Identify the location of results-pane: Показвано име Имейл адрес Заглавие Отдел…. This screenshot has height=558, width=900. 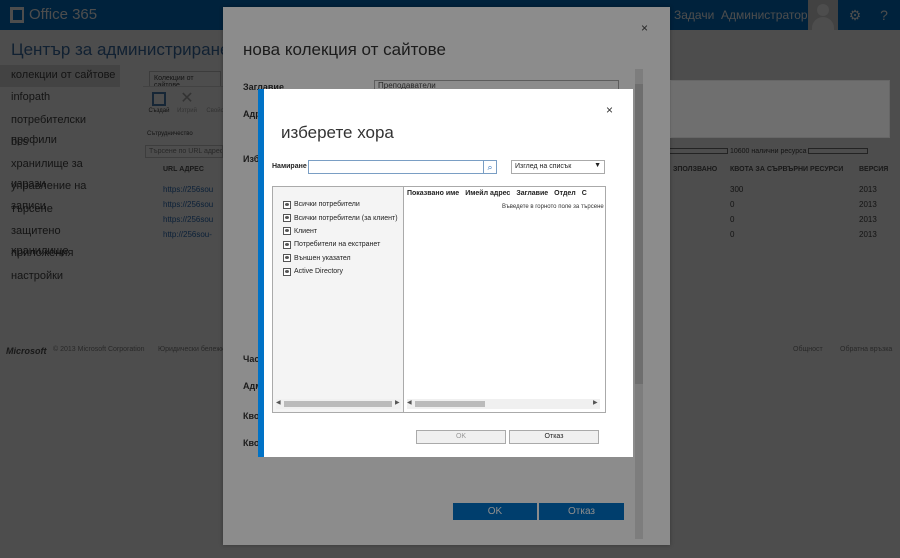
(505, 299).